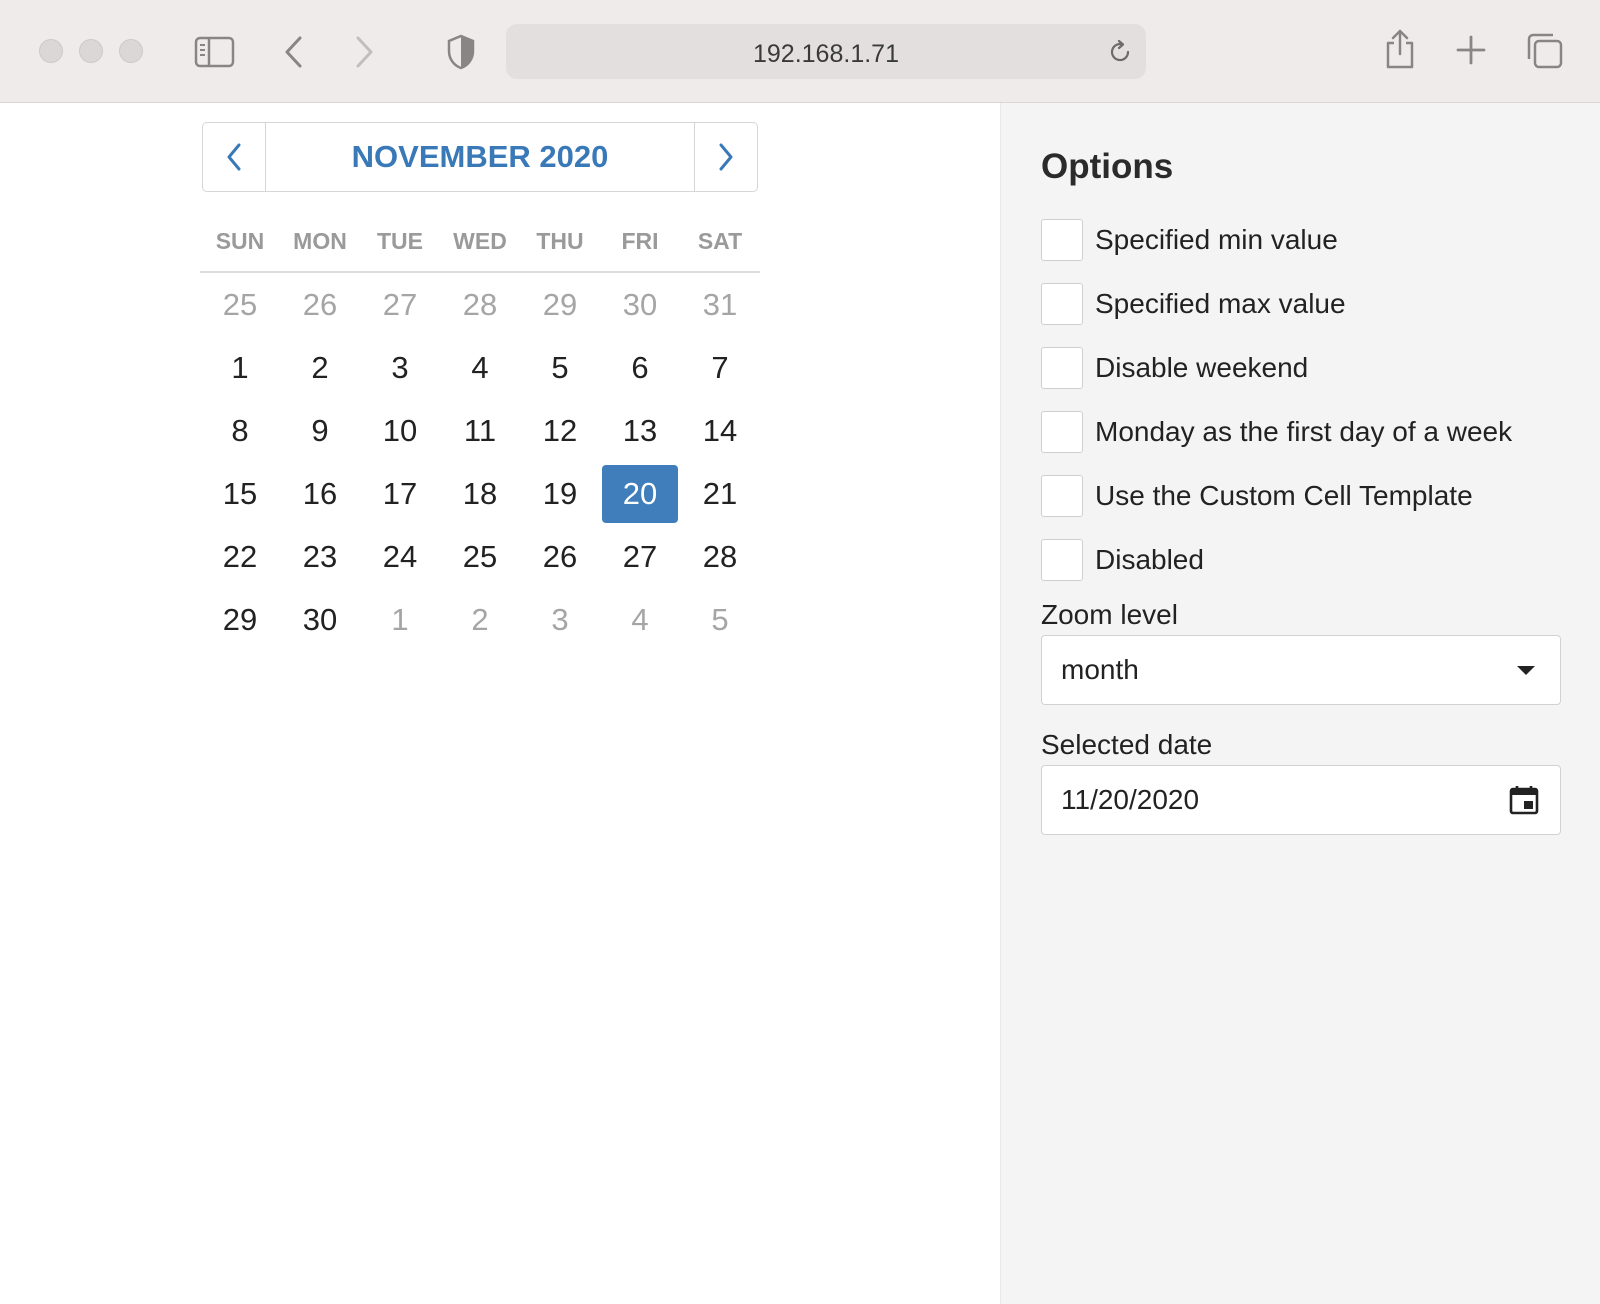 This screenshot has height=1304, width=1600. I want to click on address-text: 192.168.1.71, so click(826, 54).